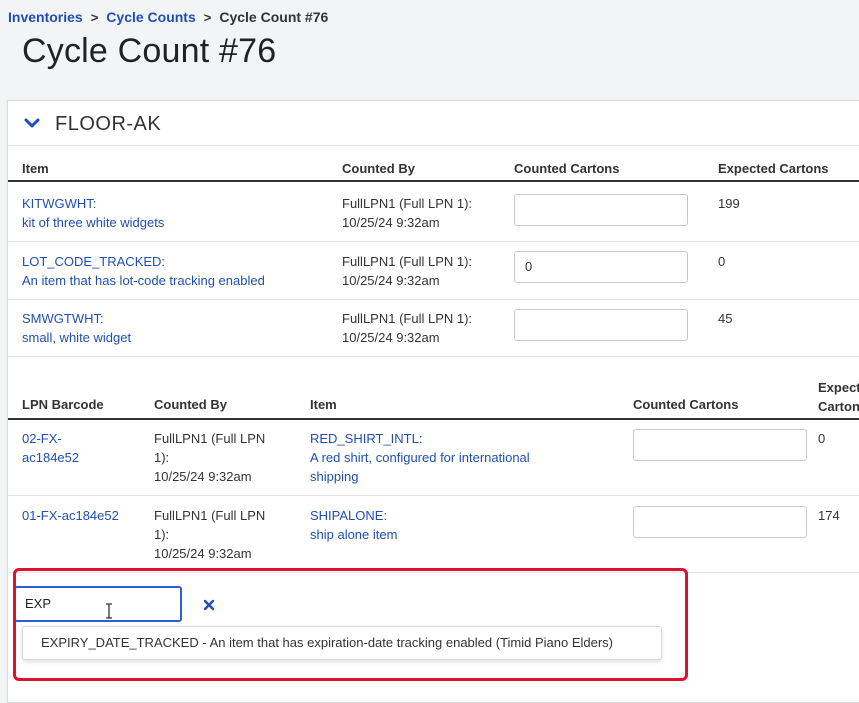  What do you see at coordinates (353, 534) in the screenshot?
I see `item-description-link: ship alone item` at bounding box center [353, 534].